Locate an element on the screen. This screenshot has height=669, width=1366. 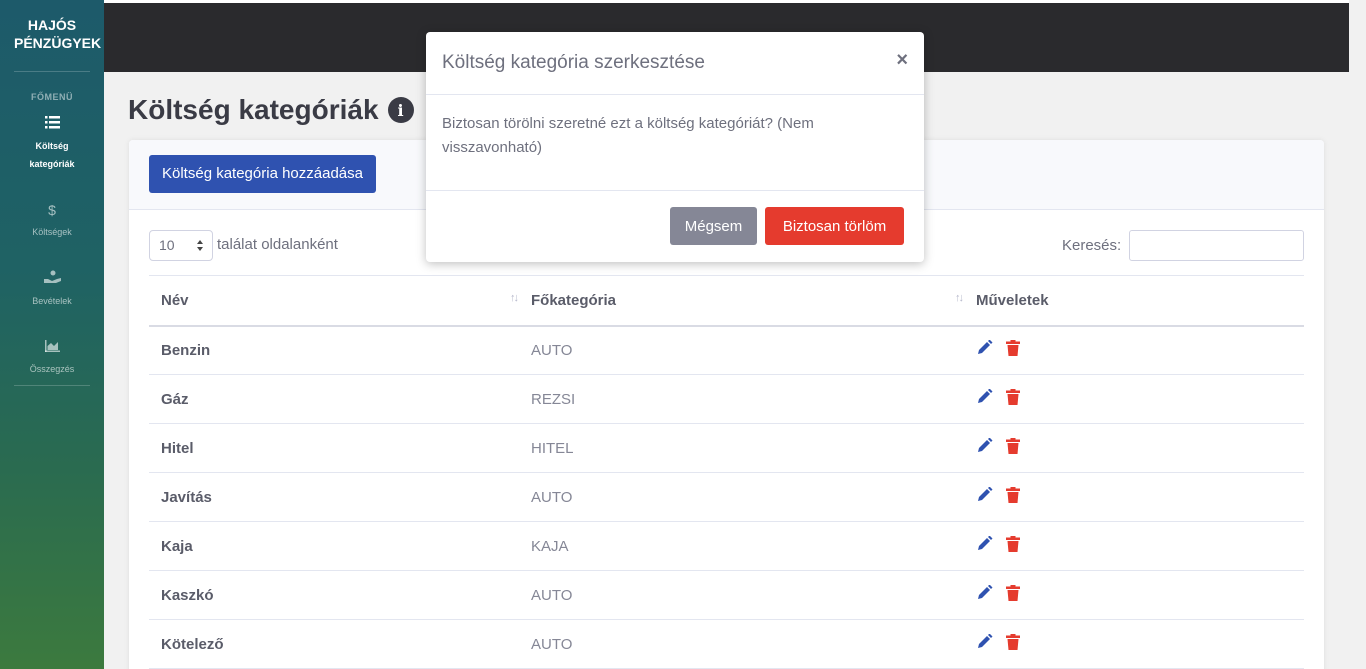
confirm-delete-button: Biztosan törlöm is located at coordinates (834, 226).